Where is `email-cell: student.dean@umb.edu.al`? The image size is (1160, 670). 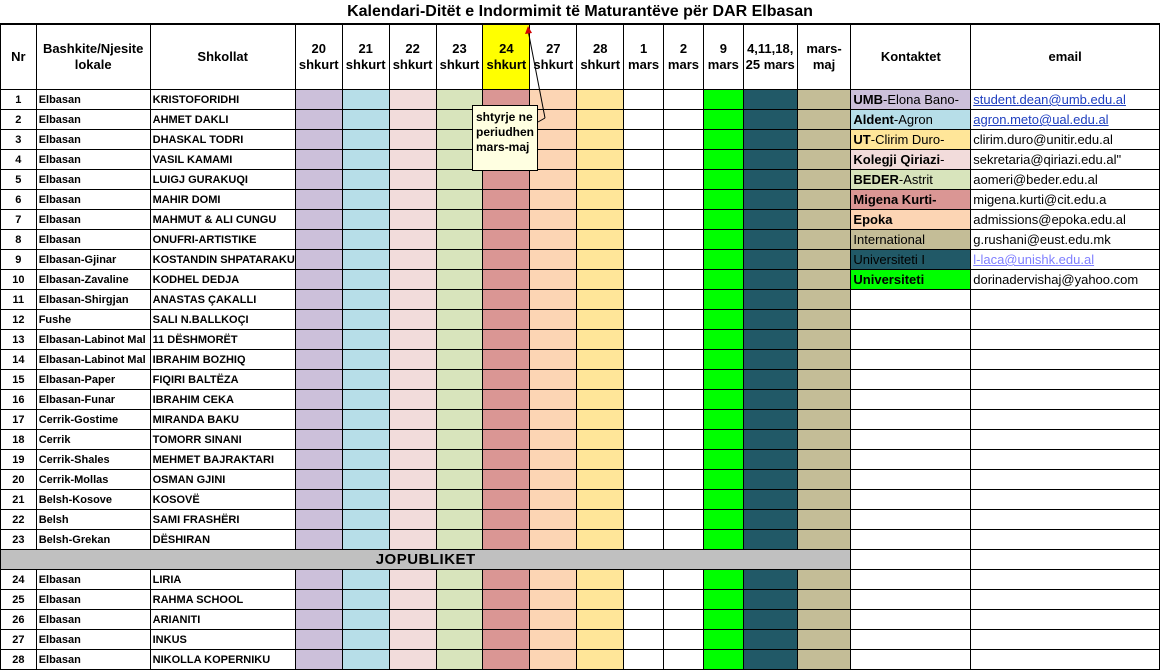 email-cell: student.dean@umb.edu.al is located at coordinates (1065, 99).